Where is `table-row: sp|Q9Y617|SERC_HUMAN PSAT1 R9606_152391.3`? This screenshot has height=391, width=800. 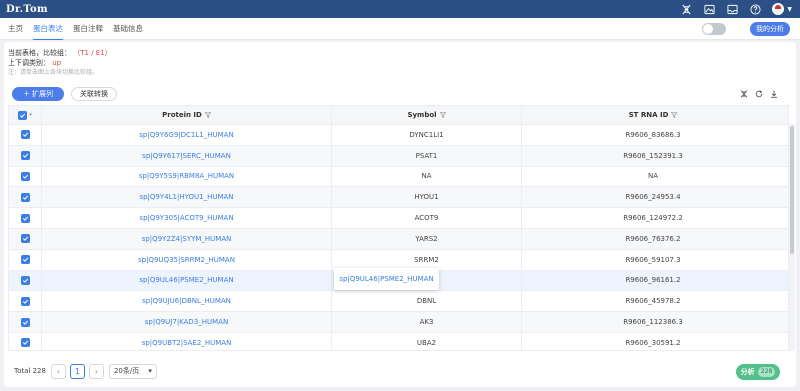
table-row: sp|Q9Y617|SERC_HUMAN PSAT1 R9606_152391.3 is located at coordinates (398, 156).